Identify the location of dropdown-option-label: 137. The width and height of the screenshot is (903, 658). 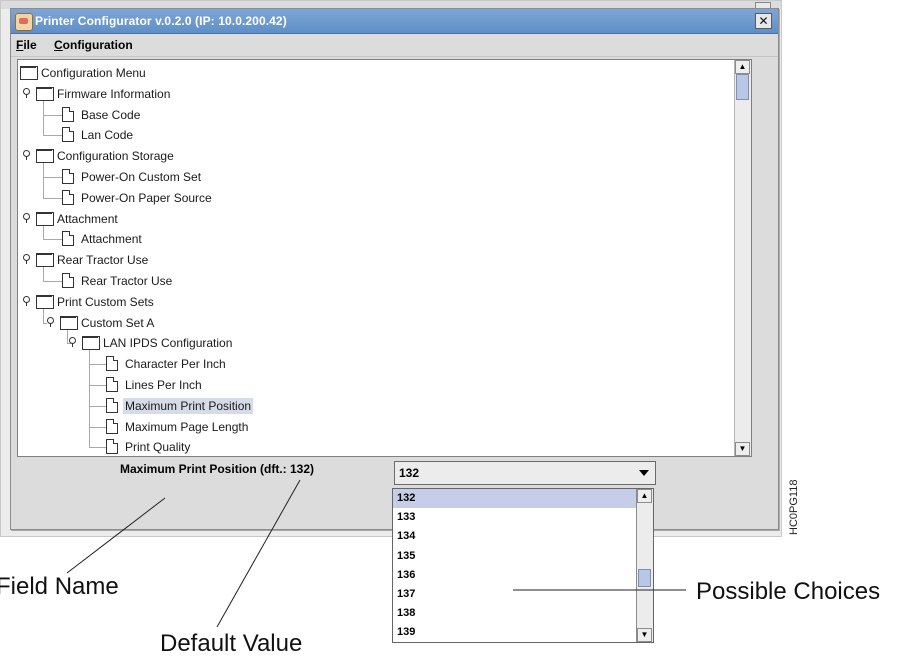
(406, 594).